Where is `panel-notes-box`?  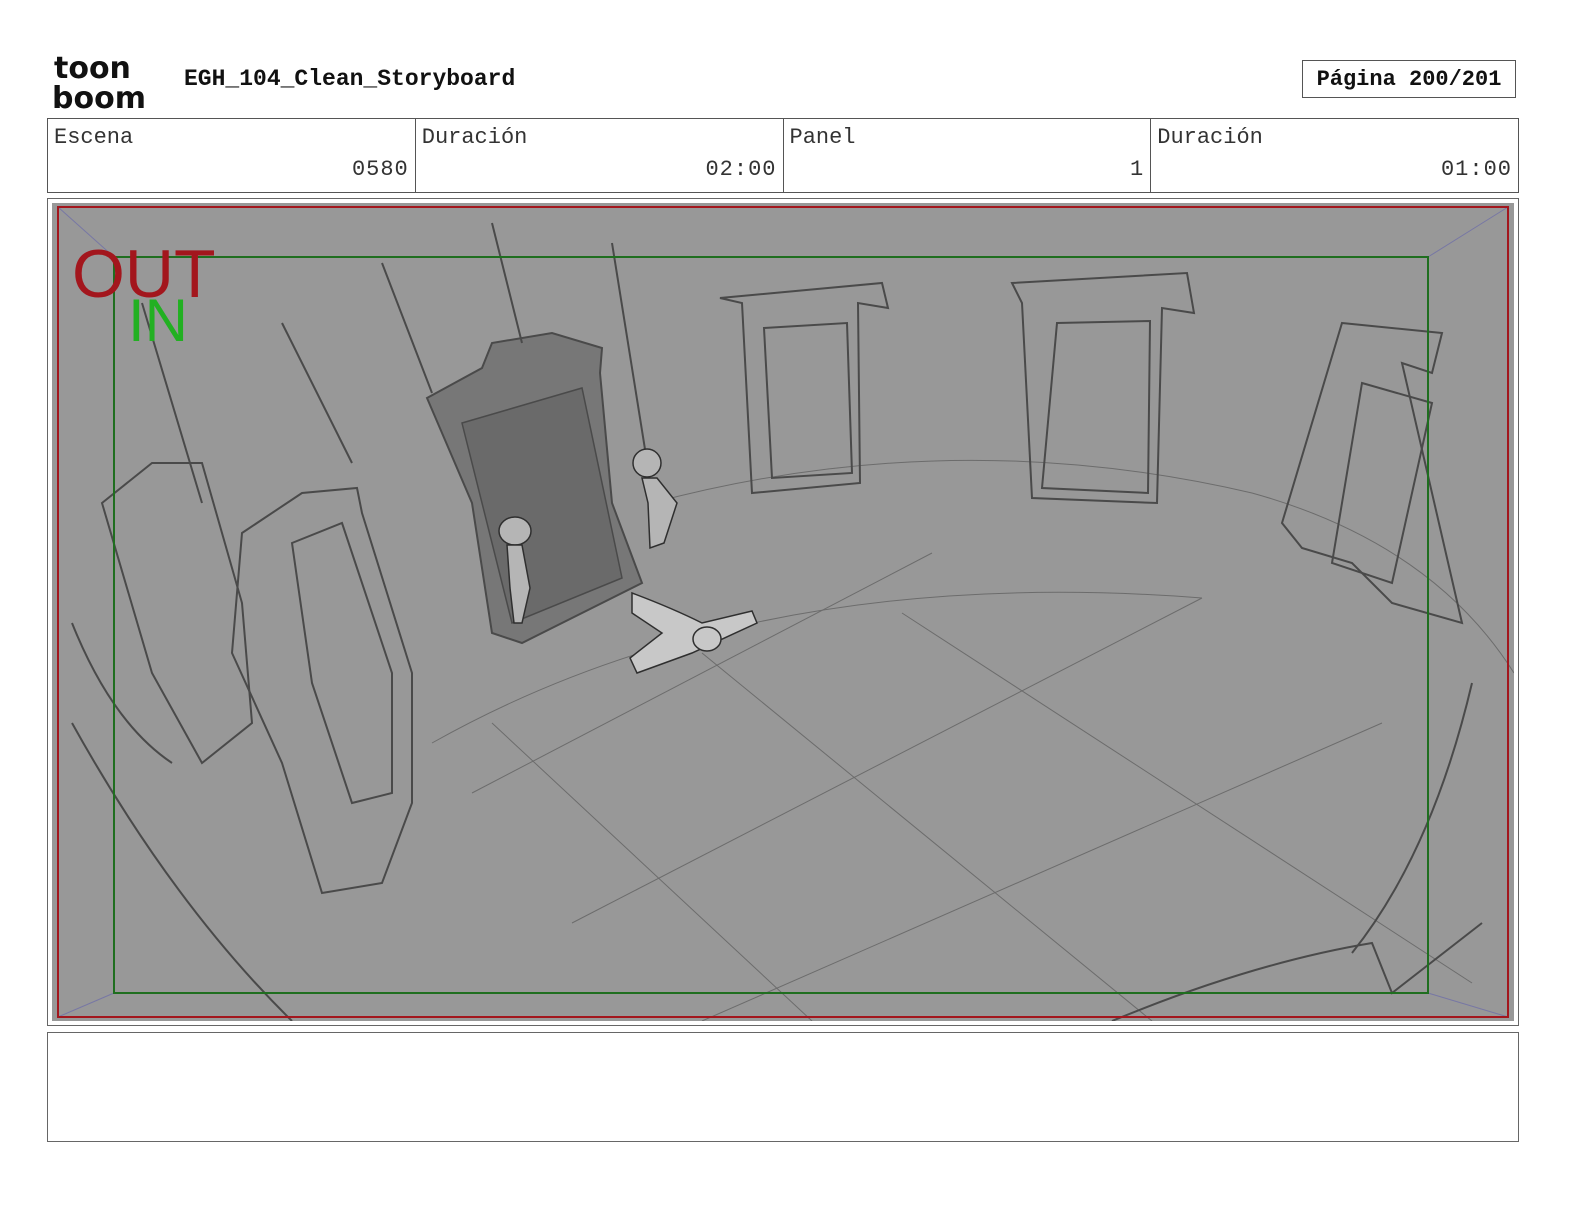
panel-notes-box is located at coordinates (783, 1087).